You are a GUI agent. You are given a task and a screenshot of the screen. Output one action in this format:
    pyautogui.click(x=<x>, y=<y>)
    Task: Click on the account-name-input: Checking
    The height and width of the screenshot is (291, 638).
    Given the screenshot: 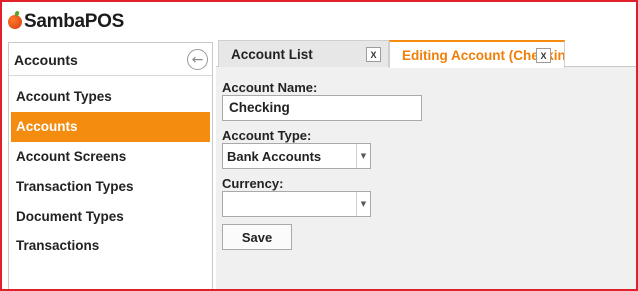 What is the action you would take?
    pyautogui.click(x=322, y=108)
    